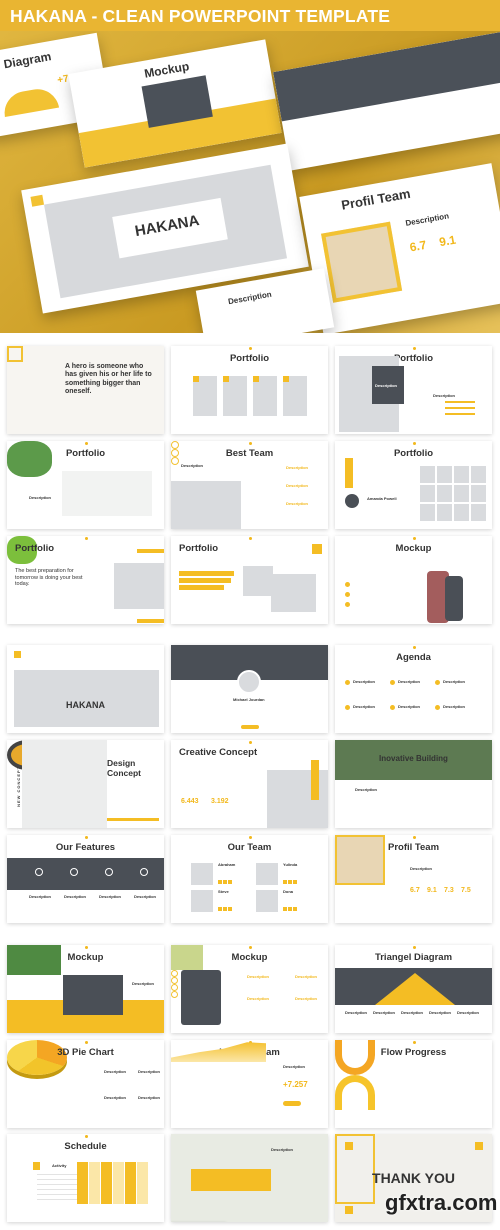  What do you see at coordinates (85, 1052) in the screenshot?
I see `slide-title: 3D Pie Chart` at bounding box center [85, 1052].